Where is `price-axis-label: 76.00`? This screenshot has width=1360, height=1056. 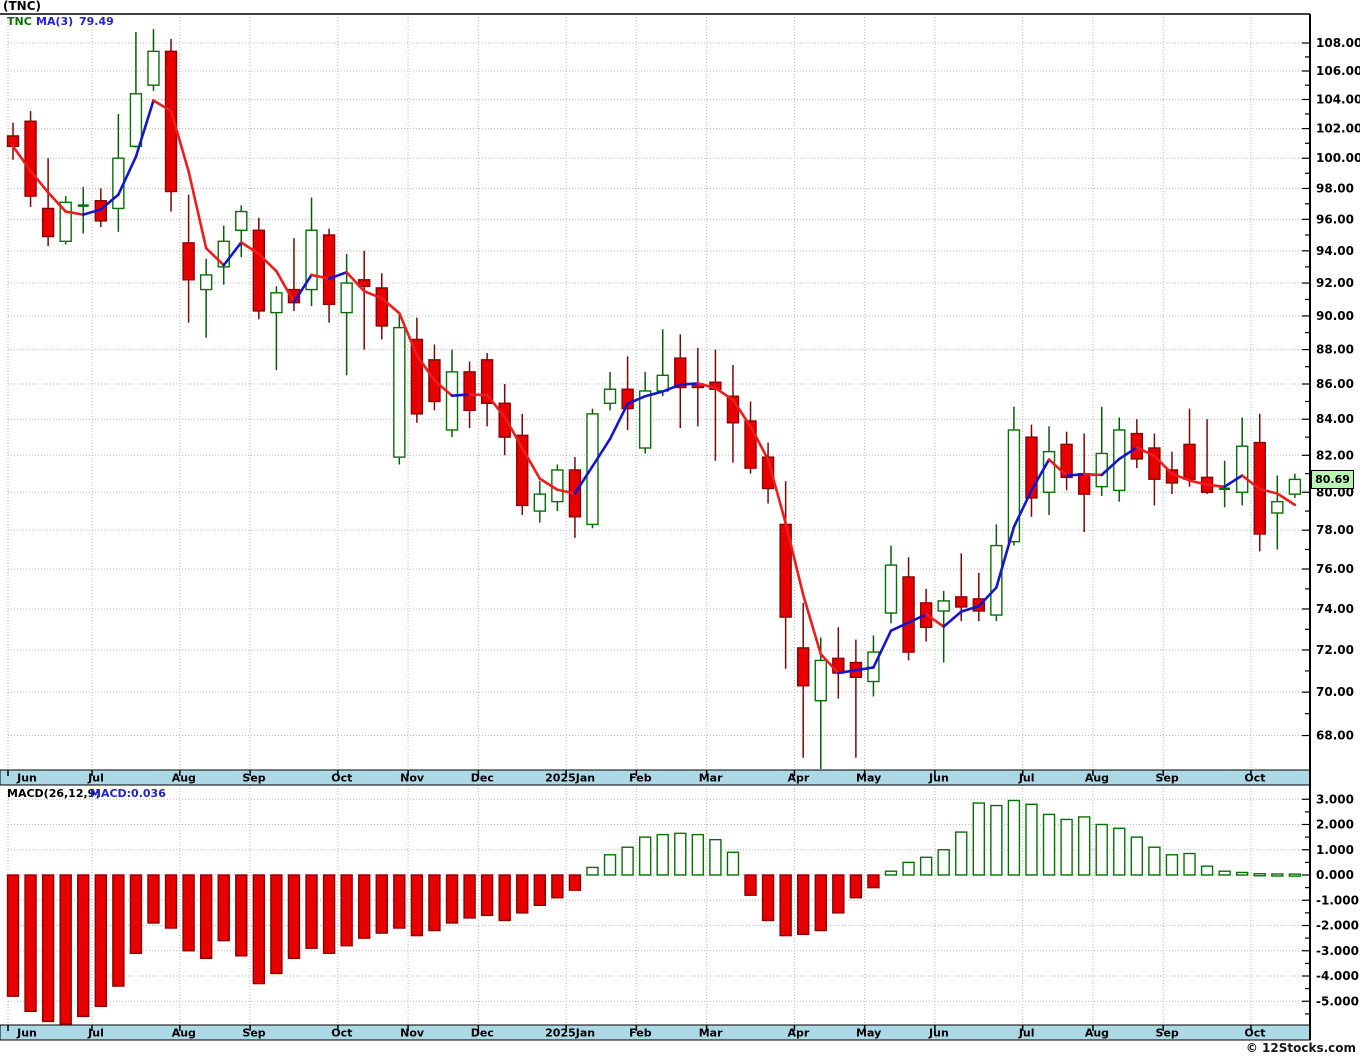
price-axis-label: 76.00 is located at coordinates (1335, 569).